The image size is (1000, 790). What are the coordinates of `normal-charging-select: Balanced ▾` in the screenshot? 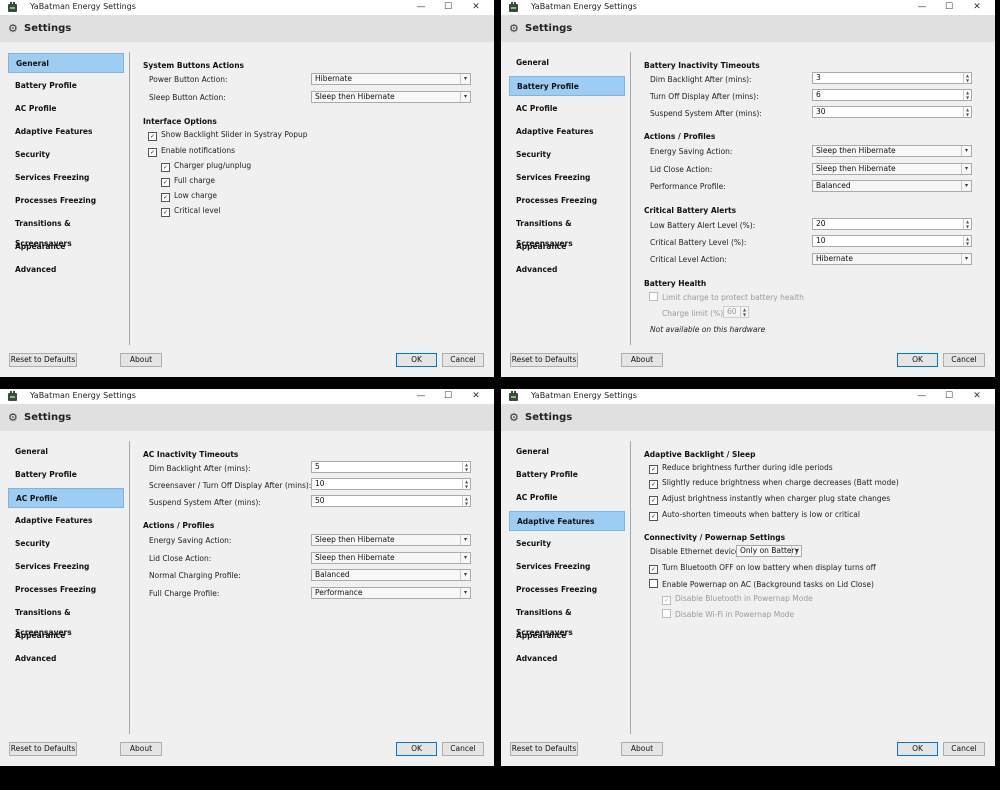 It's located at (391, 575).